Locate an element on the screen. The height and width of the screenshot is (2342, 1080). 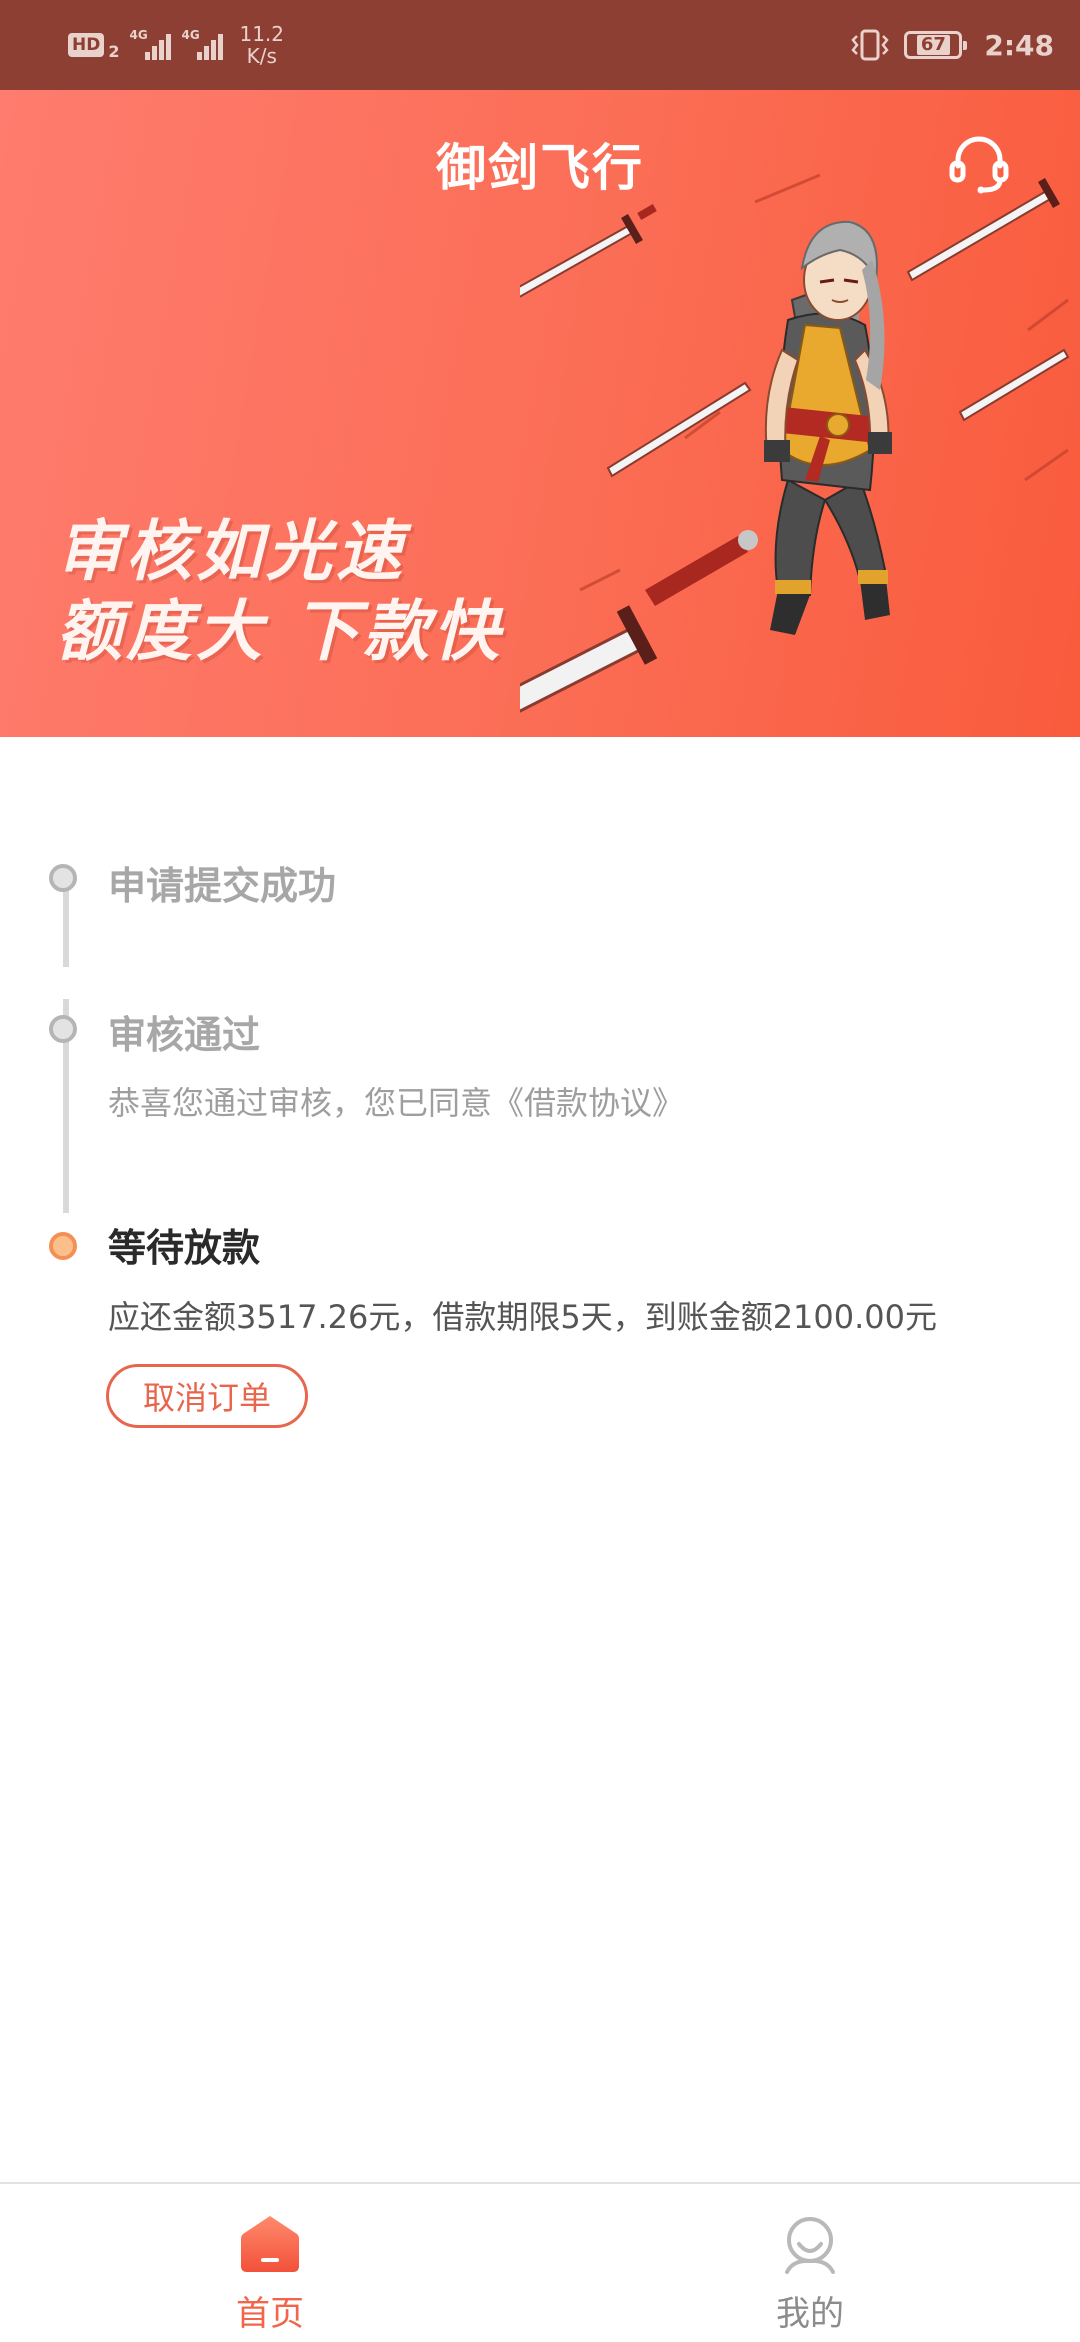
swordsman-illustration is located at coordinates (795, 443).